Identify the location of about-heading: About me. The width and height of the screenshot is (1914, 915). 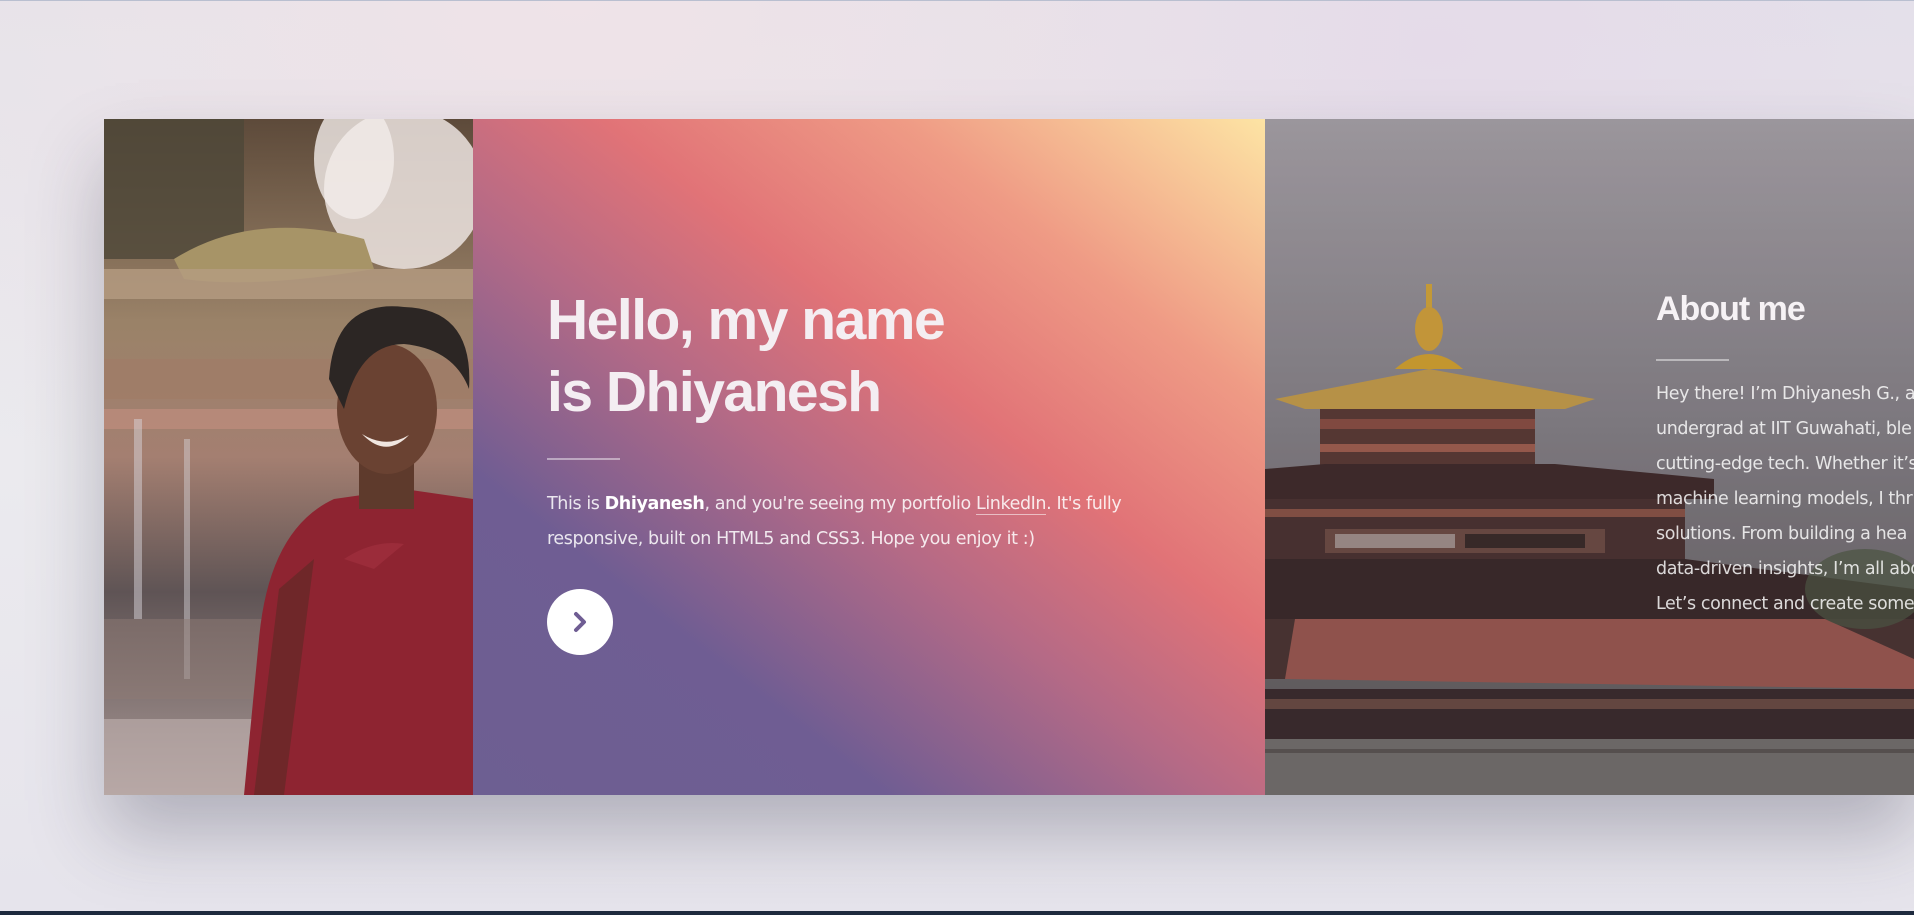
(1731, 309).